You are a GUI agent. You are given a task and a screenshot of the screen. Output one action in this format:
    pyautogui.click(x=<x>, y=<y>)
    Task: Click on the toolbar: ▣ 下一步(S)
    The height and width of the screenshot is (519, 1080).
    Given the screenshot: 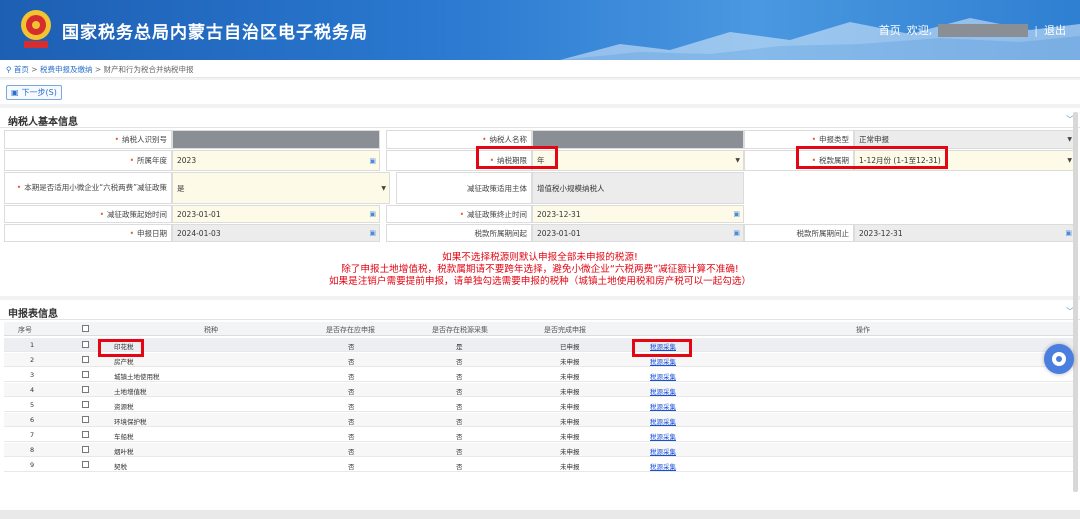 What is the action you would take?
    pyautogui.click(x=540, y=92)
    